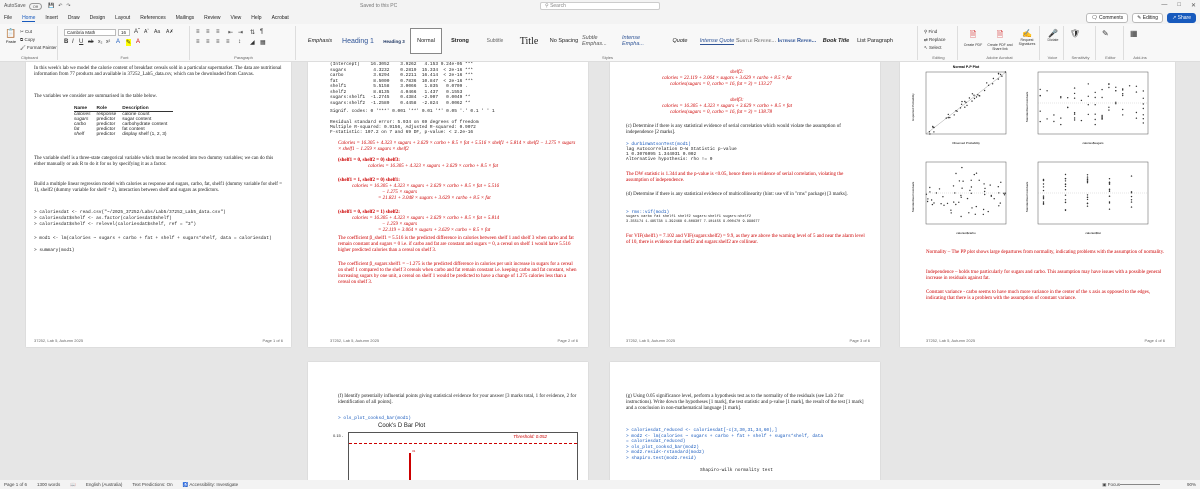 The image size is (1200, 489). I want to click on residual-point, so click(1109, 203).